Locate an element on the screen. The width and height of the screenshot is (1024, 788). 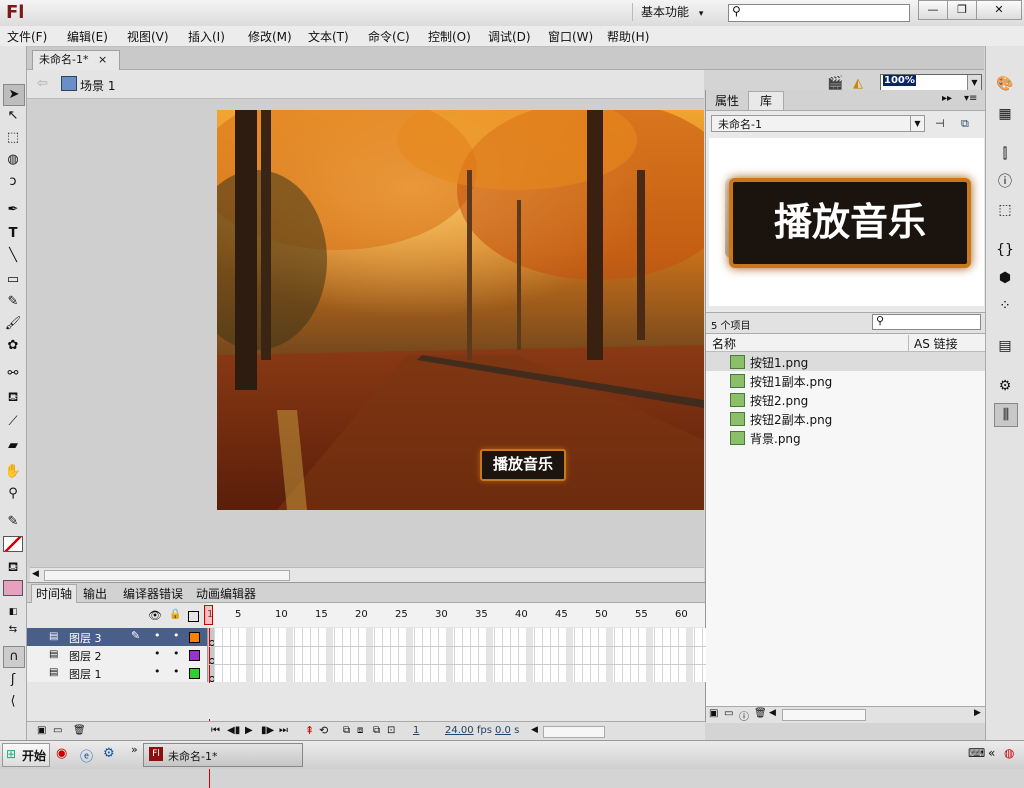
swap-colors-icon: ⇆ is located at coordinates (13, 630).